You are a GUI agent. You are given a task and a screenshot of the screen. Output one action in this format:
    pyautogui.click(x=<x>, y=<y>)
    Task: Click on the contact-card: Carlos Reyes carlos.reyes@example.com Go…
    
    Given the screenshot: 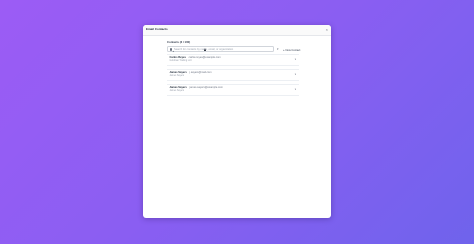 What is the action you would take?
    pyautogui.click(x=233, y=60)
    